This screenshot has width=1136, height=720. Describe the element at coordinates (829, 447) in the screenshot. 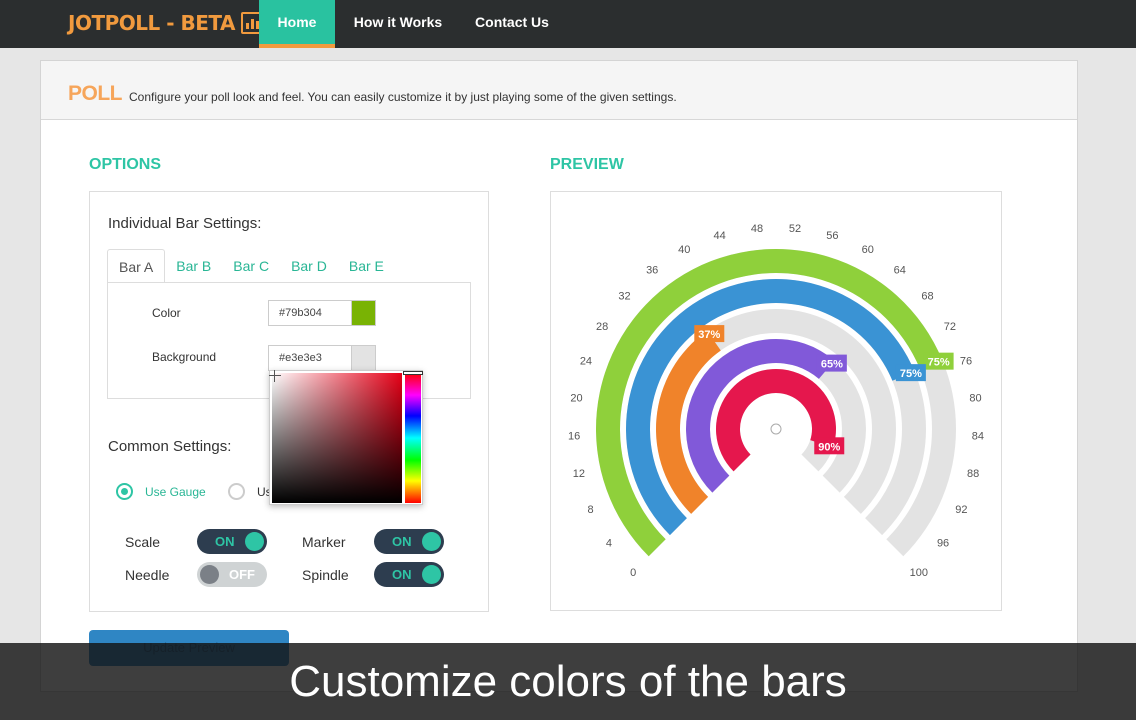

I see `bar-value-label: 90%` at that location.